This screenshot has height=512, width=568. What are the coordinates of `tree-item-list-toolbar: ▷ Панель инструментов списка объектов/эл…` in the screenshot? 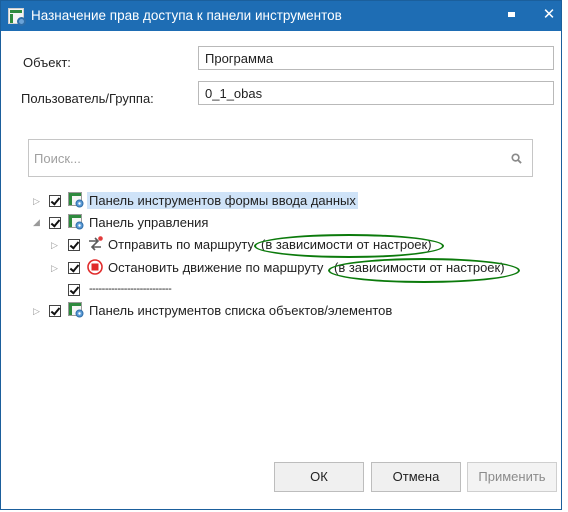 It's located at (231, 311).